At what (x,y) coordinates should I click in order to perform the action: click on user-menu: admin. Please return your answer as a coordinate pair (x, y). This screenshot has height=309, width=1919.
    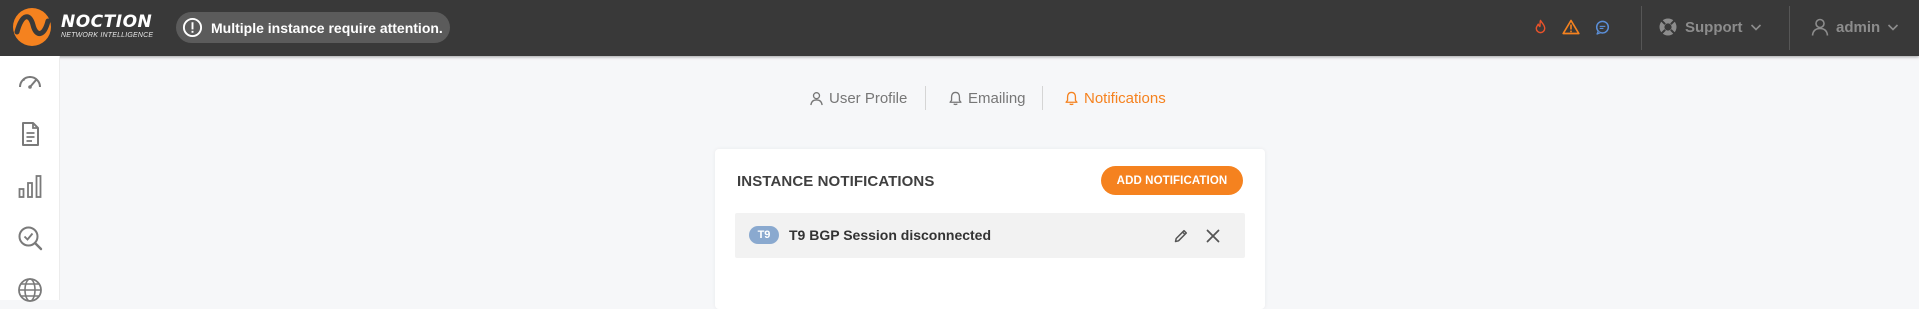
    Looking at the image, I should click on (1854, 27).